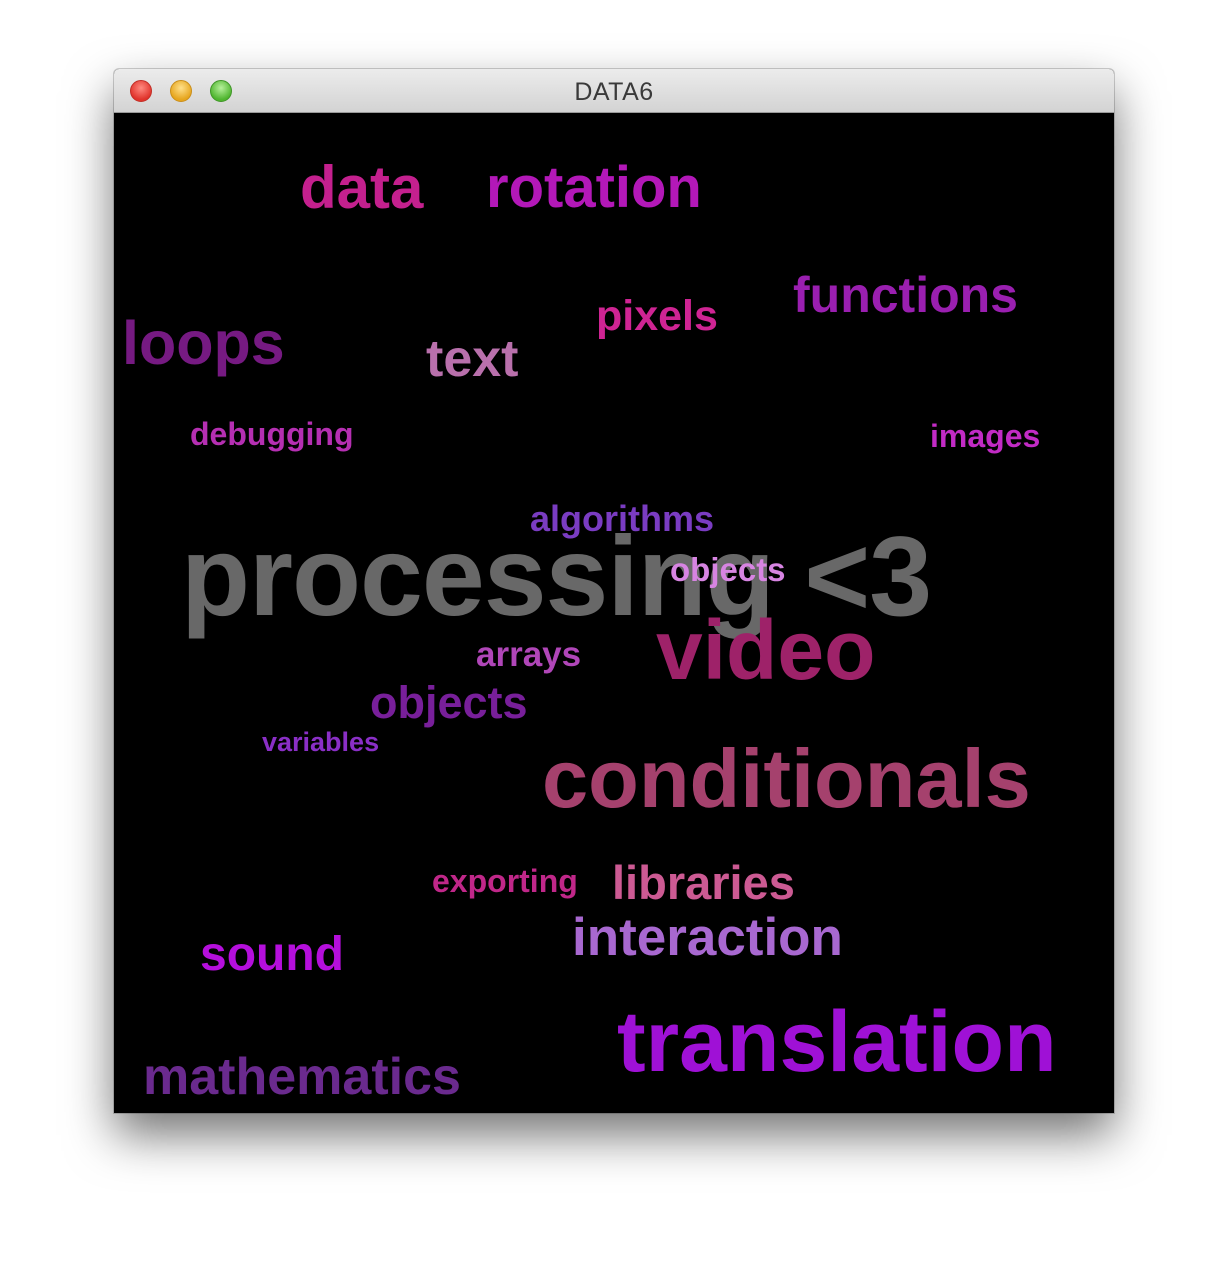 This screenshot has width=1228, height=1272. Describe the element at coordinates (302, 1077) in the screenshot. I see `word-mathematics: mathematics` at that location.